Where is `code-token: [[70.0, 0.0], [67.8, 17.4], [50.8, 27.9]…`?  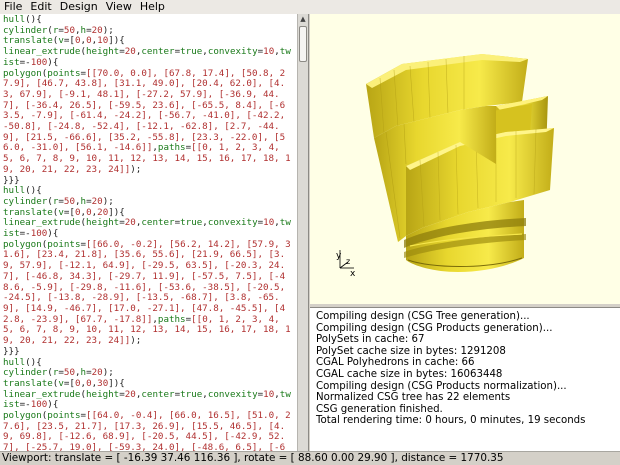
code-token: [[70.0, 0.0], [67.8, 17.4], [50.8, 27.9]… is located at coordinates (147, 110).